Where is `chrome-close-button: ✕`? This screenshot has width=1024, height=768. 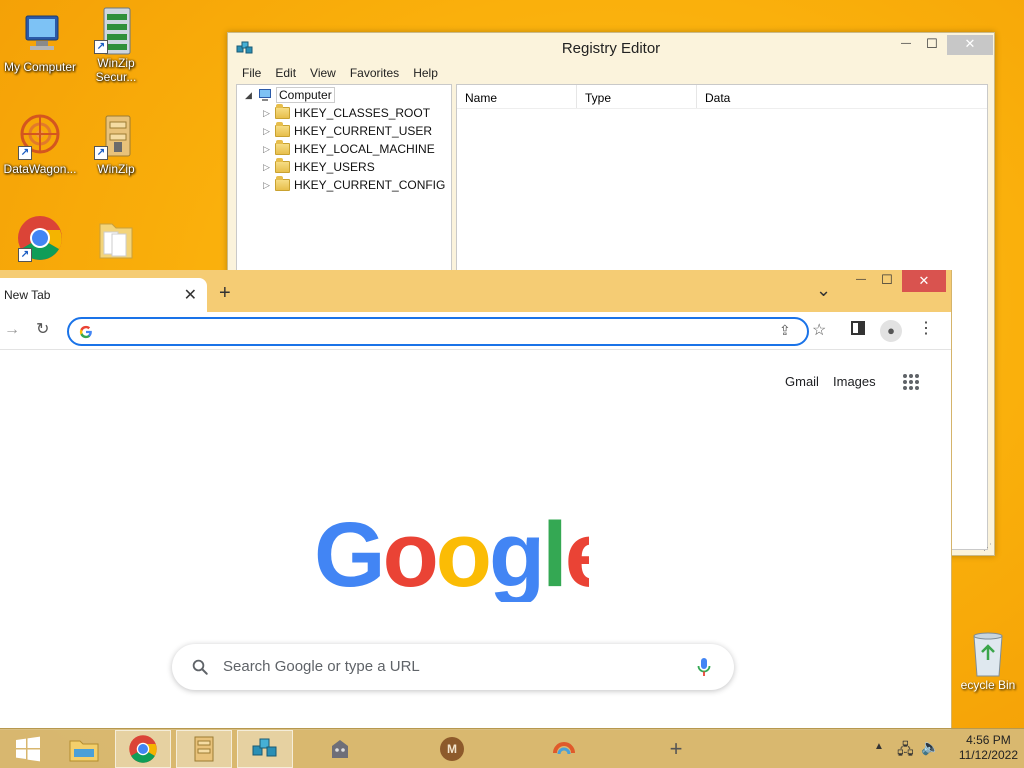
chrome-close-button: ✕ is located at coordinates (924, 281).